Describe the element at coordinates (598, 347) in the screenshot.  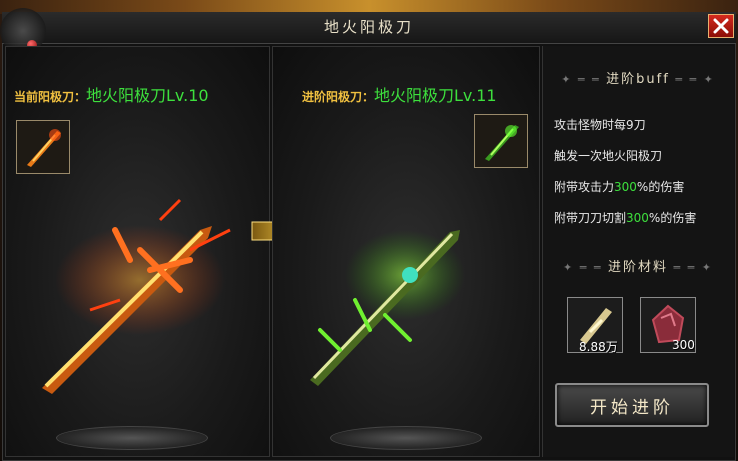
I see `material-count-gold: 8.88万` at that location.